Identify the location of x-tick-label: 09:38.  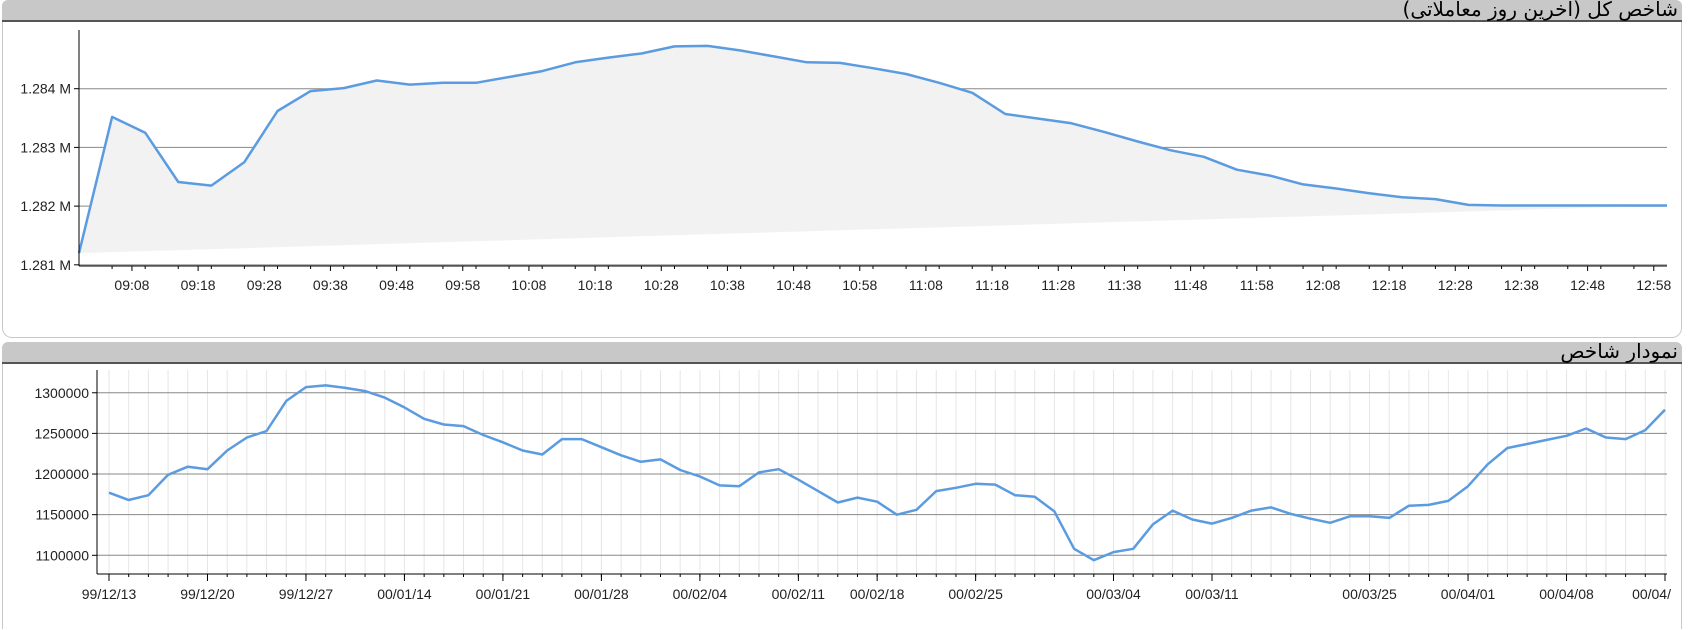
(330, 285).